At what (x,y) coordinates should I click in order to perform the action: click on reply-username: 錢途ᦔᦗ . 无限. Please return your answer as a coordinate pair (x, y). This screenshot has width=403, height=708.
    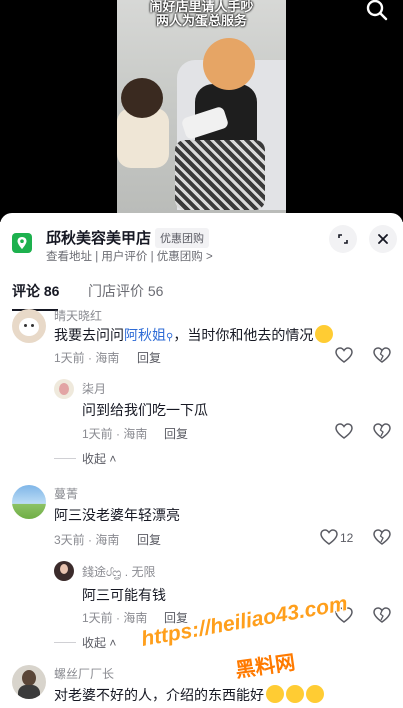
    Looking at the image, I should click on (118, 571).